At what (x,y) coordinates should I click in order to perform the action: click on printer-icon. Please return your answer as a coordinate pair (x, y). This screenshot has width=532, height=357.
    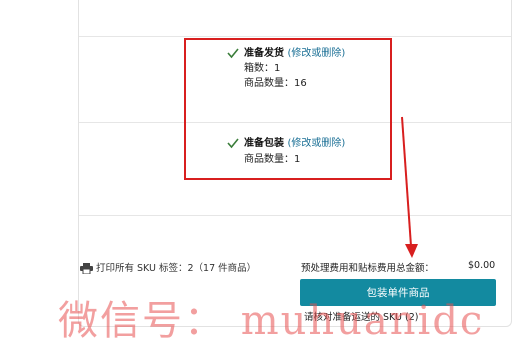
    Looking at the image, I should click on (86, 268).